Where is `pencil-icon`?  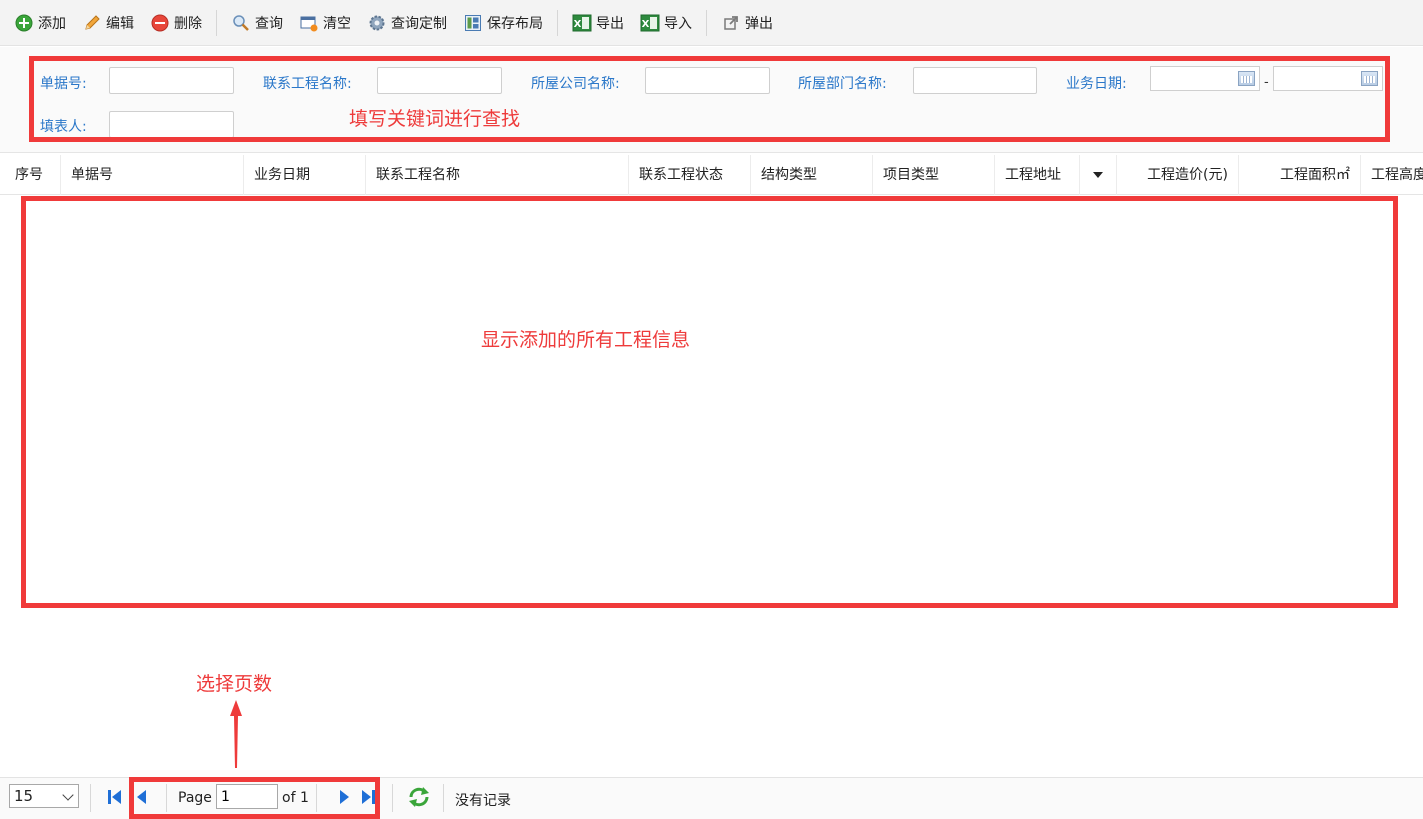 pencil-icon is located at coordinates (92, 23).